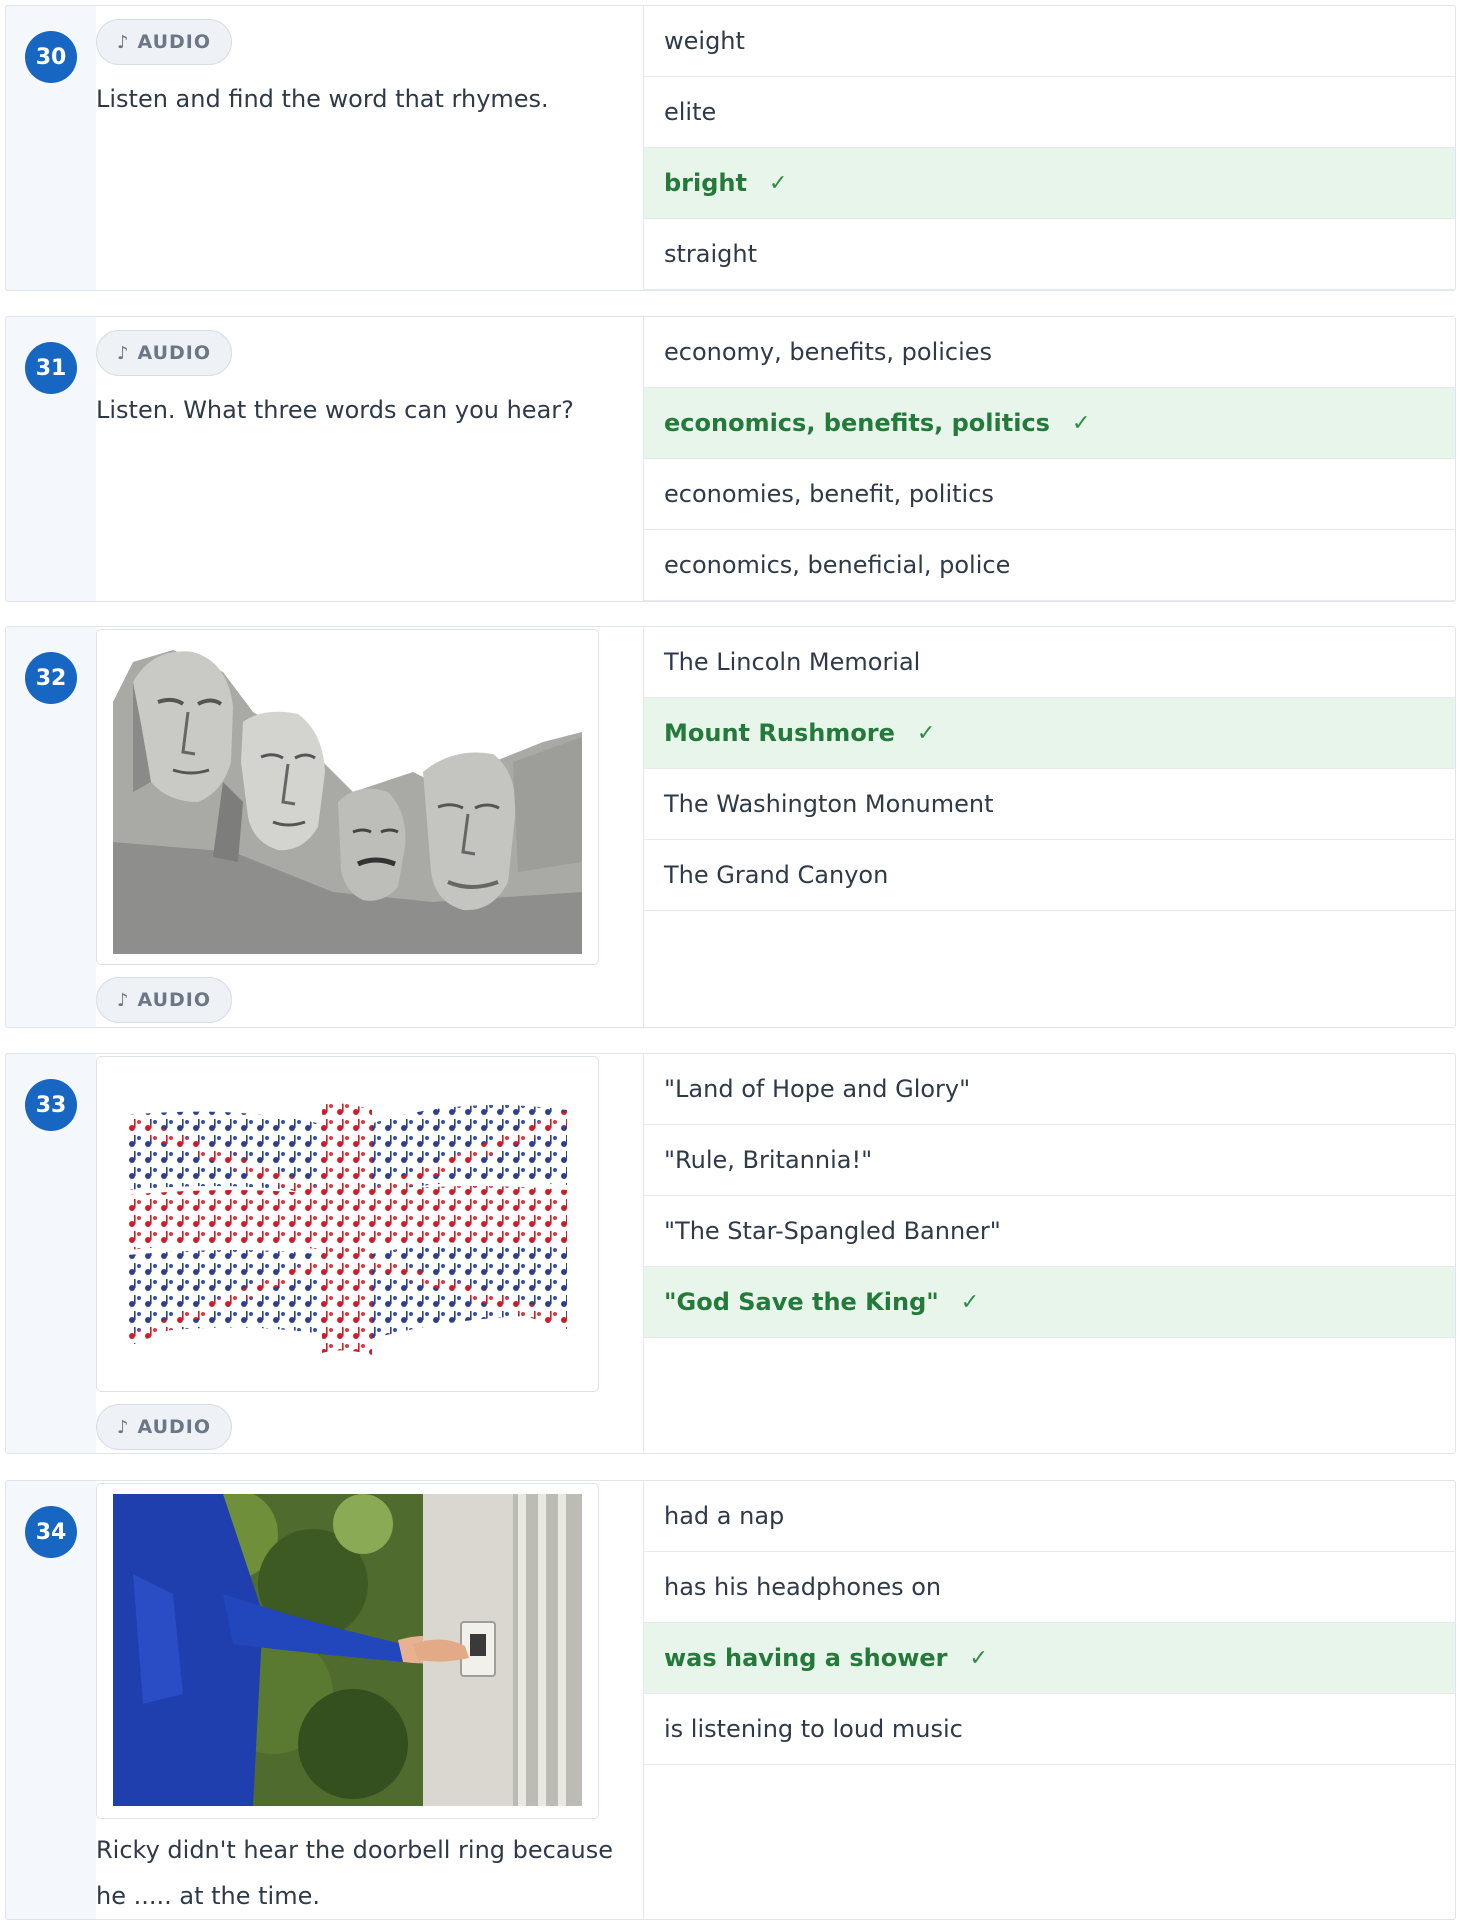  What do you see at coordinates (1049, 875) in the screenshot?
I see `answer-option: The Grand Canyon` at bounding box center [1049, 875].